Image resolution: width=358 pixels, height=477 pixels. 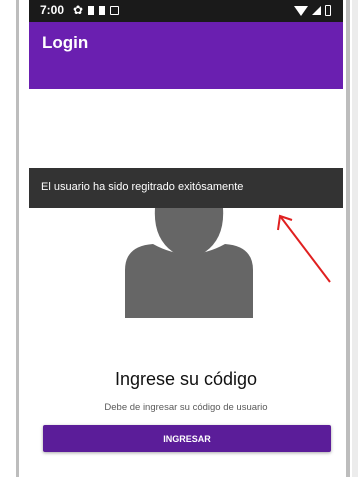 I want to click on wifi-icon, so click(x=301, y=10).